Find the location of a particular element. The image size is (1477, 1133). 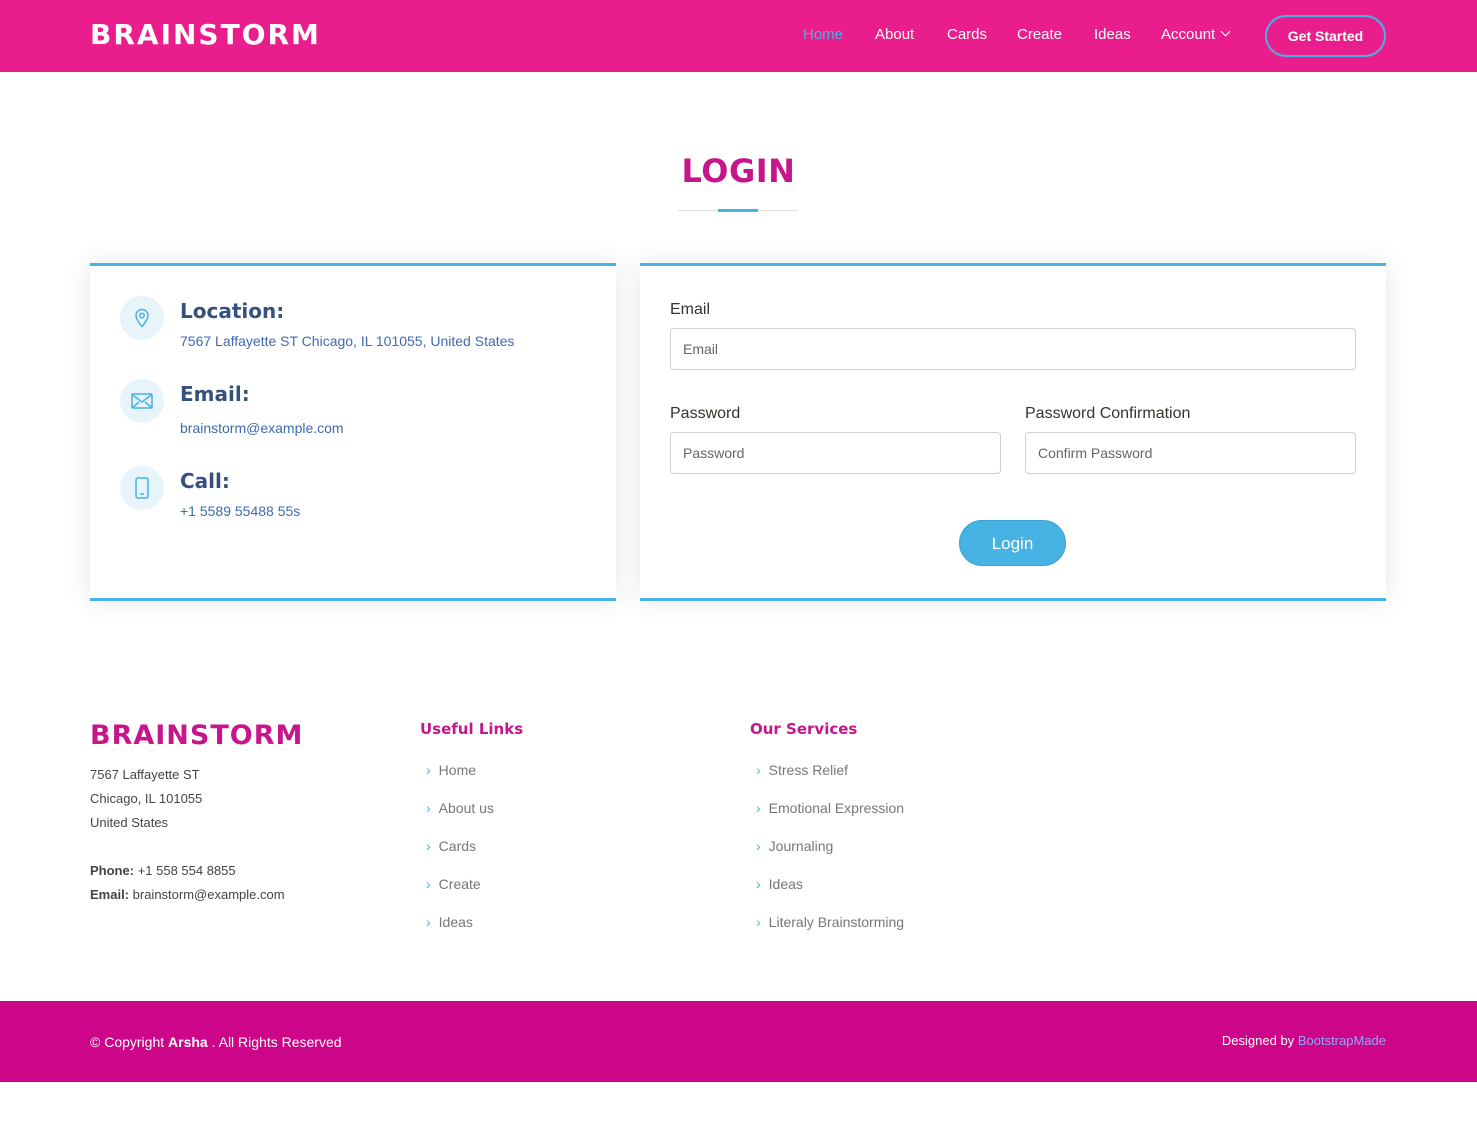

footer-link-label: Home is located at coordinates (457, 770).